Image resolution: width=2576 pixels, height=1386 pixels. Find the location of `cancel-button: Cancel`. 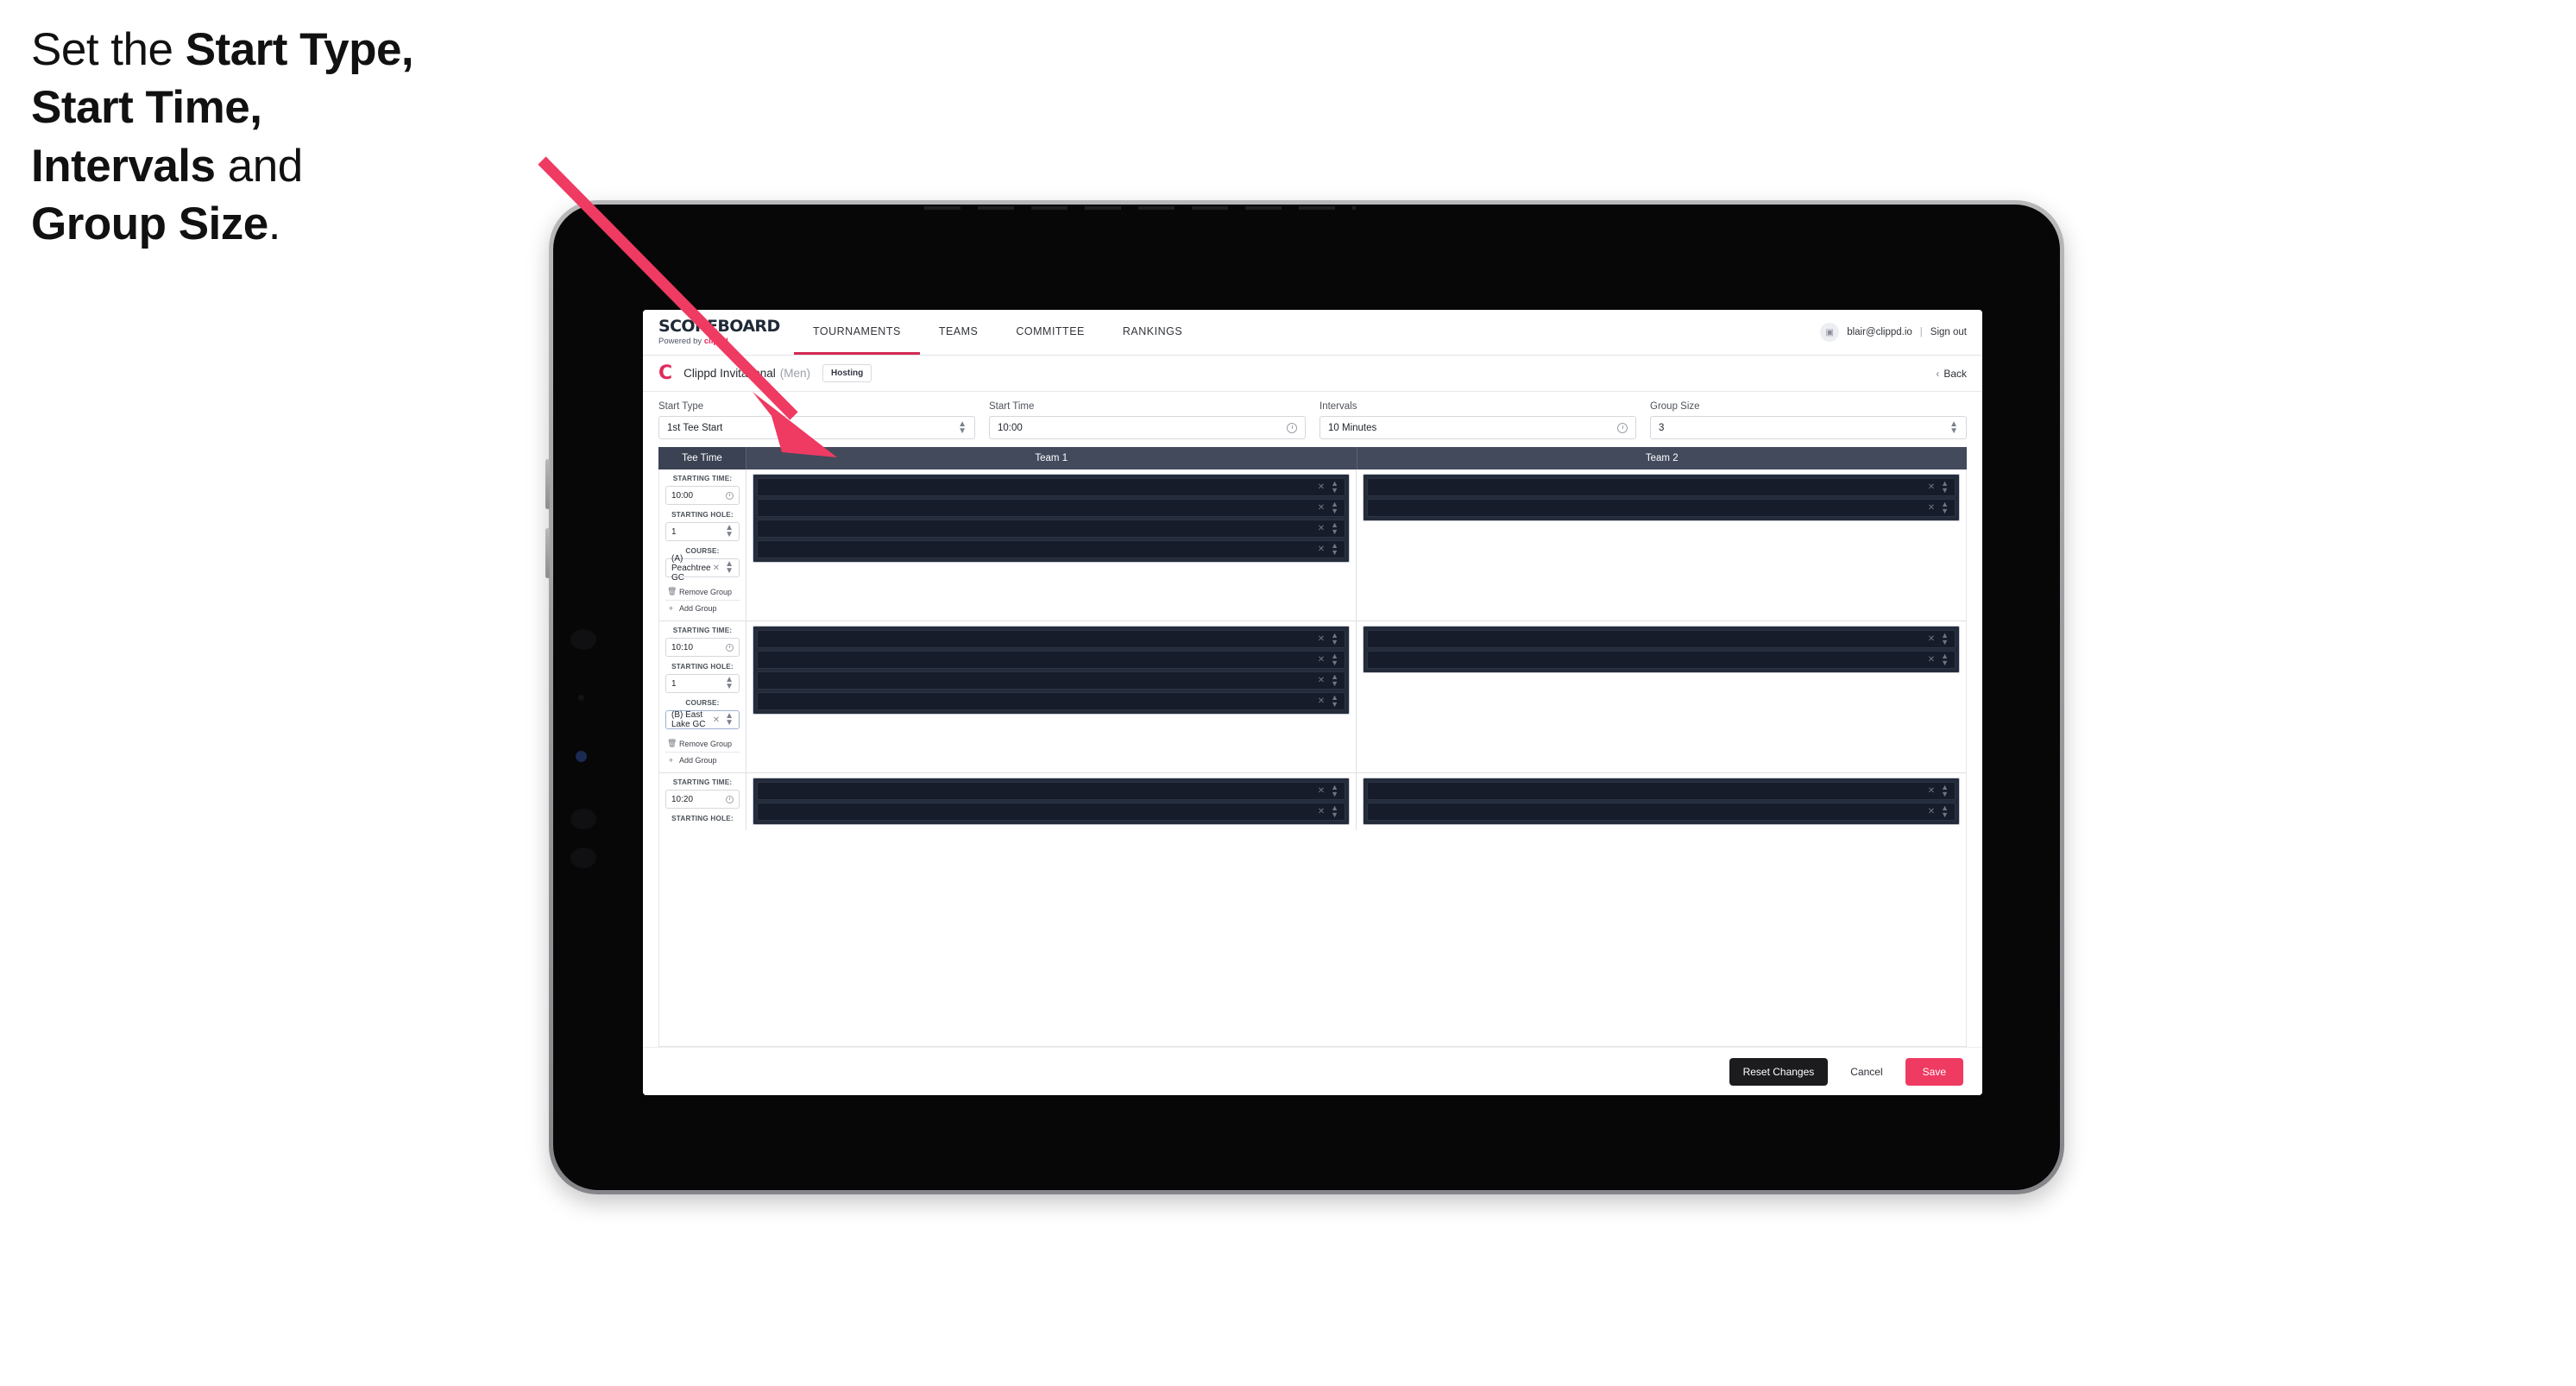

cancel-button: Cancel is located at coordinates (1867, 1072).